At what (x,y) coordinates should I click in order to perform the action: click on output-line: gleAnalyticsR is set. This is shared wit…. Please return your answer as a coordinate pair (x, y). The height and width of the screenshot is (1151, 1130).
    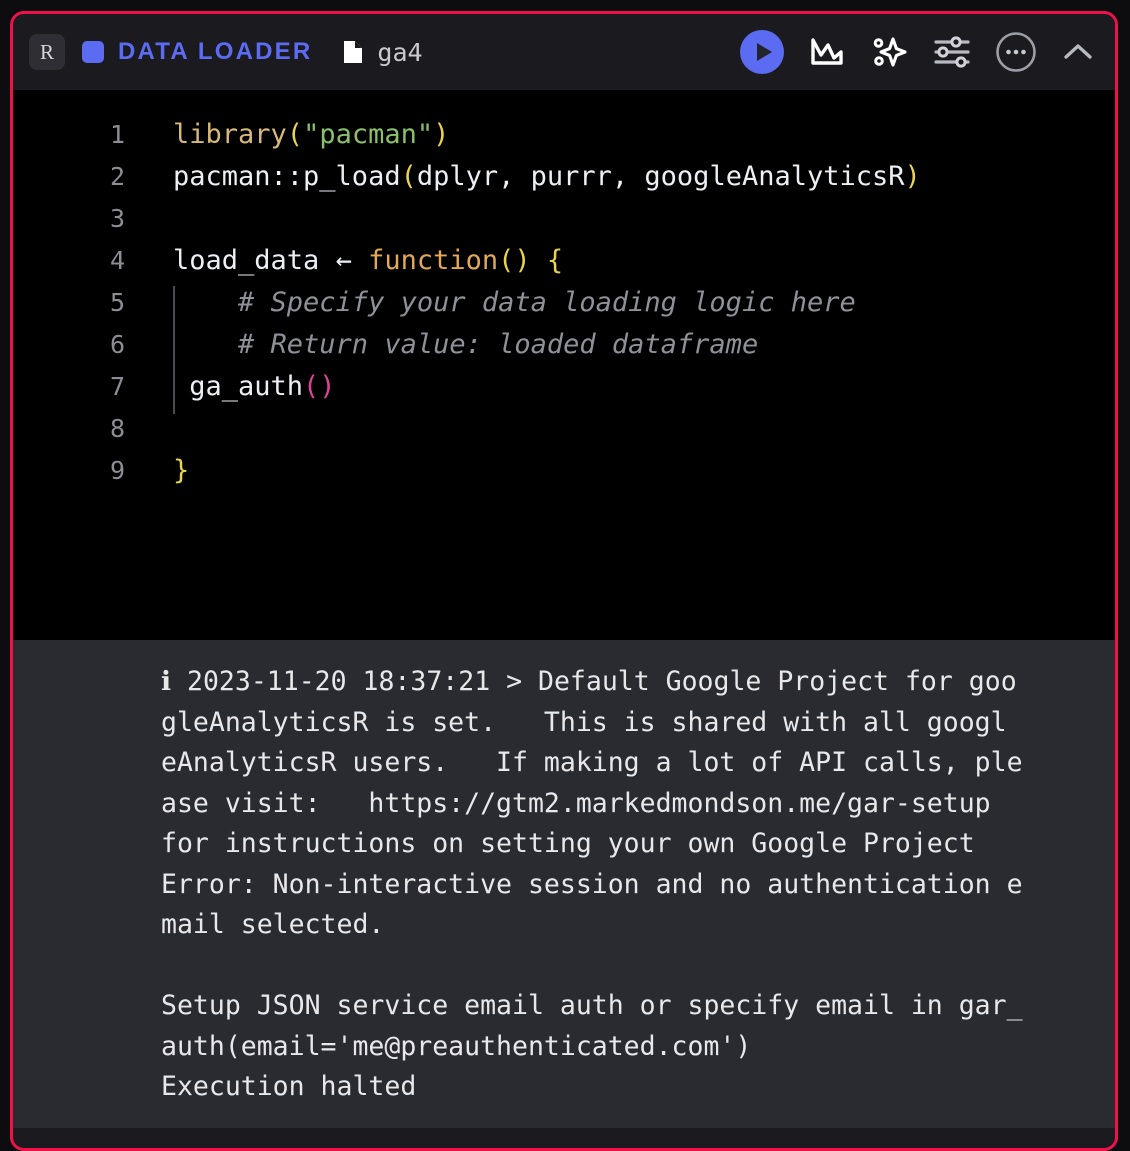
    Looking at the image, I should click on (584, 722).